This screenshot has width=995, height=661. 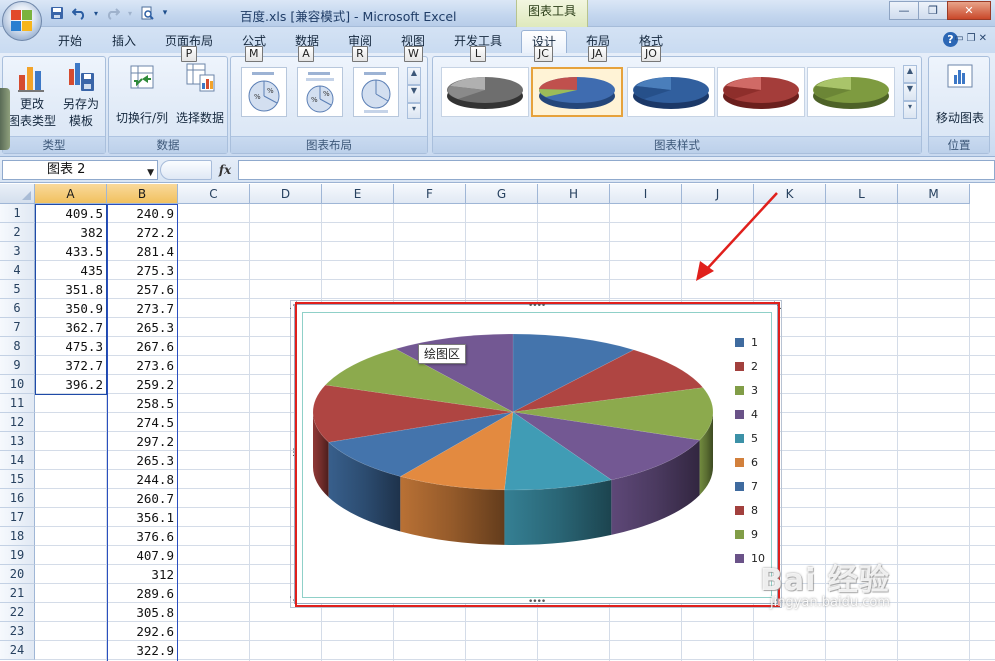 What do you see at coordinates (746, 510) in the screenshot?
I see `legend-item-8: 8` at bounding box center [746, 510].